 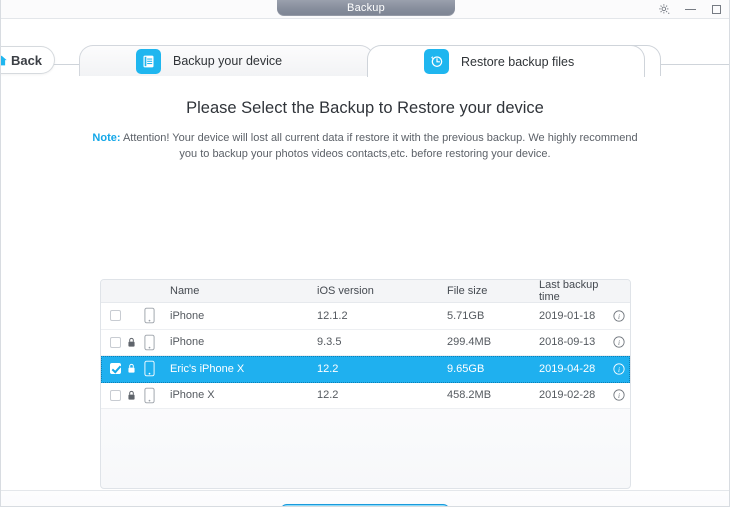 I want to click on gear-icon, so click(x=664, y=10).